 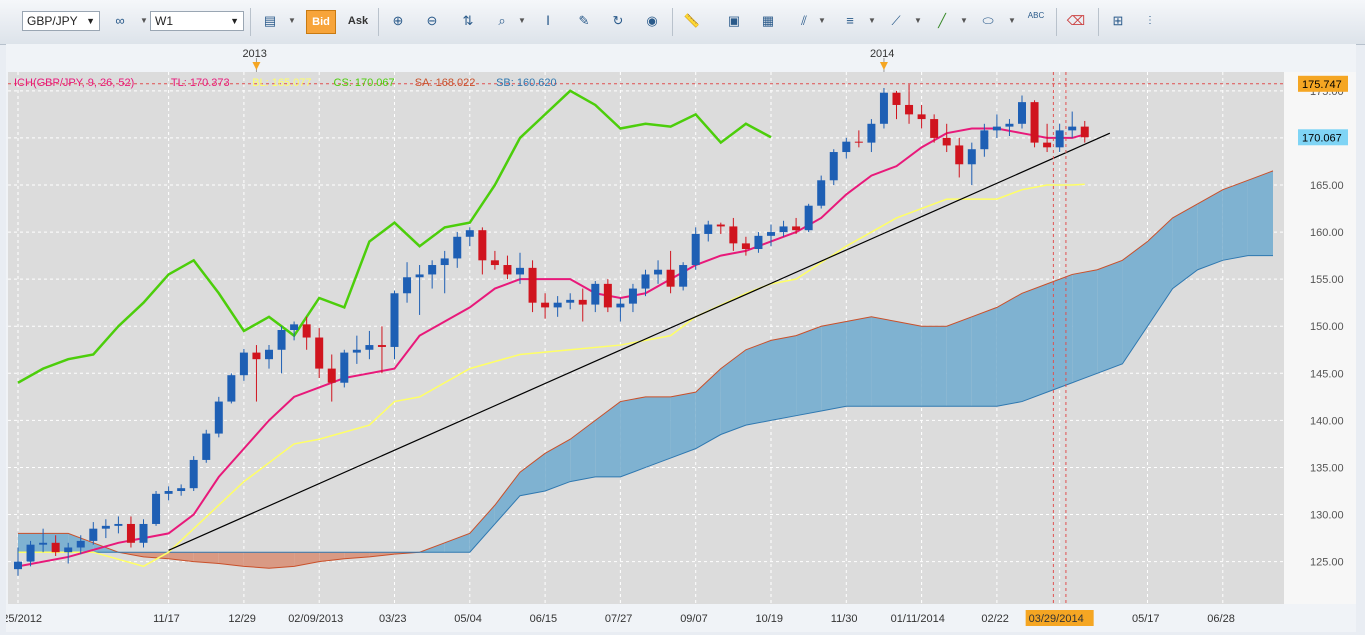 What do you see at coordinates (1327, 327) in the screenshot?
I see `y-tick-label: 150.00` at bounding box center [1327, 327].